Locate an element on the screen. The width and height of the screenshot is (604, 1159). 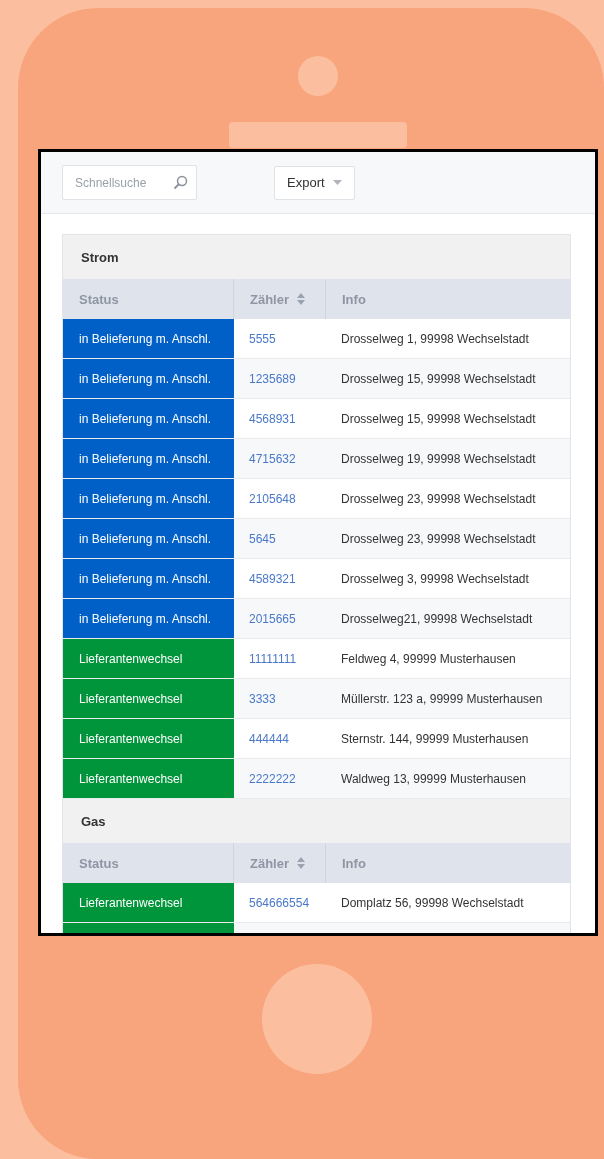
meter-link: 4715632 is located at coordinates (280, 459).